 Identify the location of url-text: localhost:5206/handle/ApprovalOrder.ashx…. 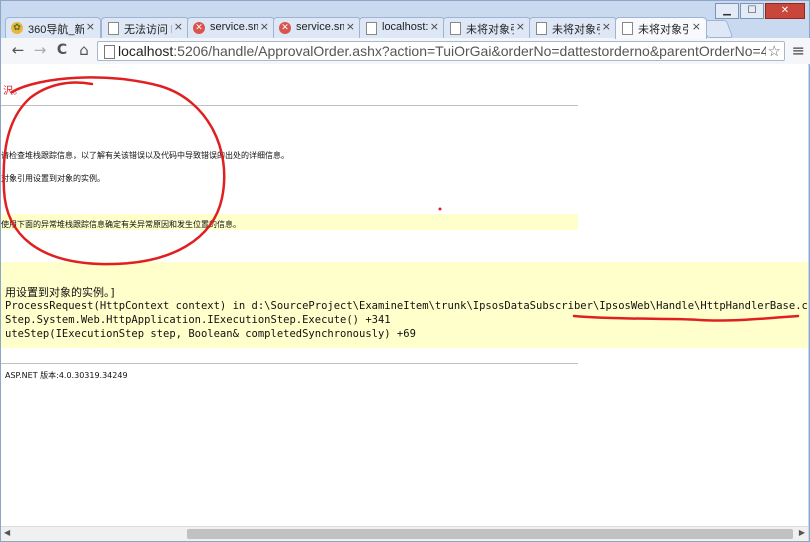
(442, 51).